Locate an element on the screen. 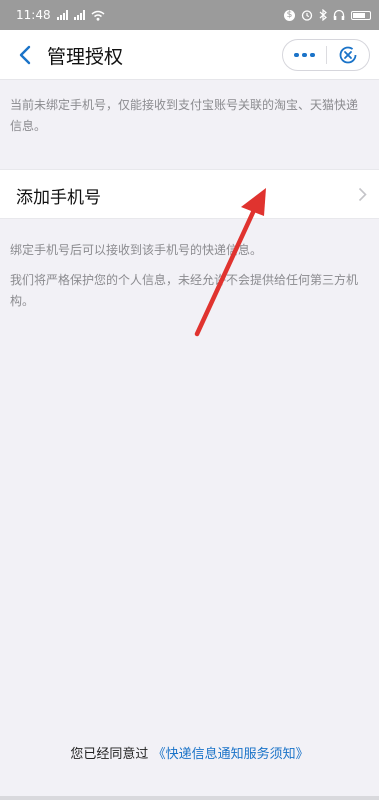  back-arrow-icon is located at coordinates (25, 55).